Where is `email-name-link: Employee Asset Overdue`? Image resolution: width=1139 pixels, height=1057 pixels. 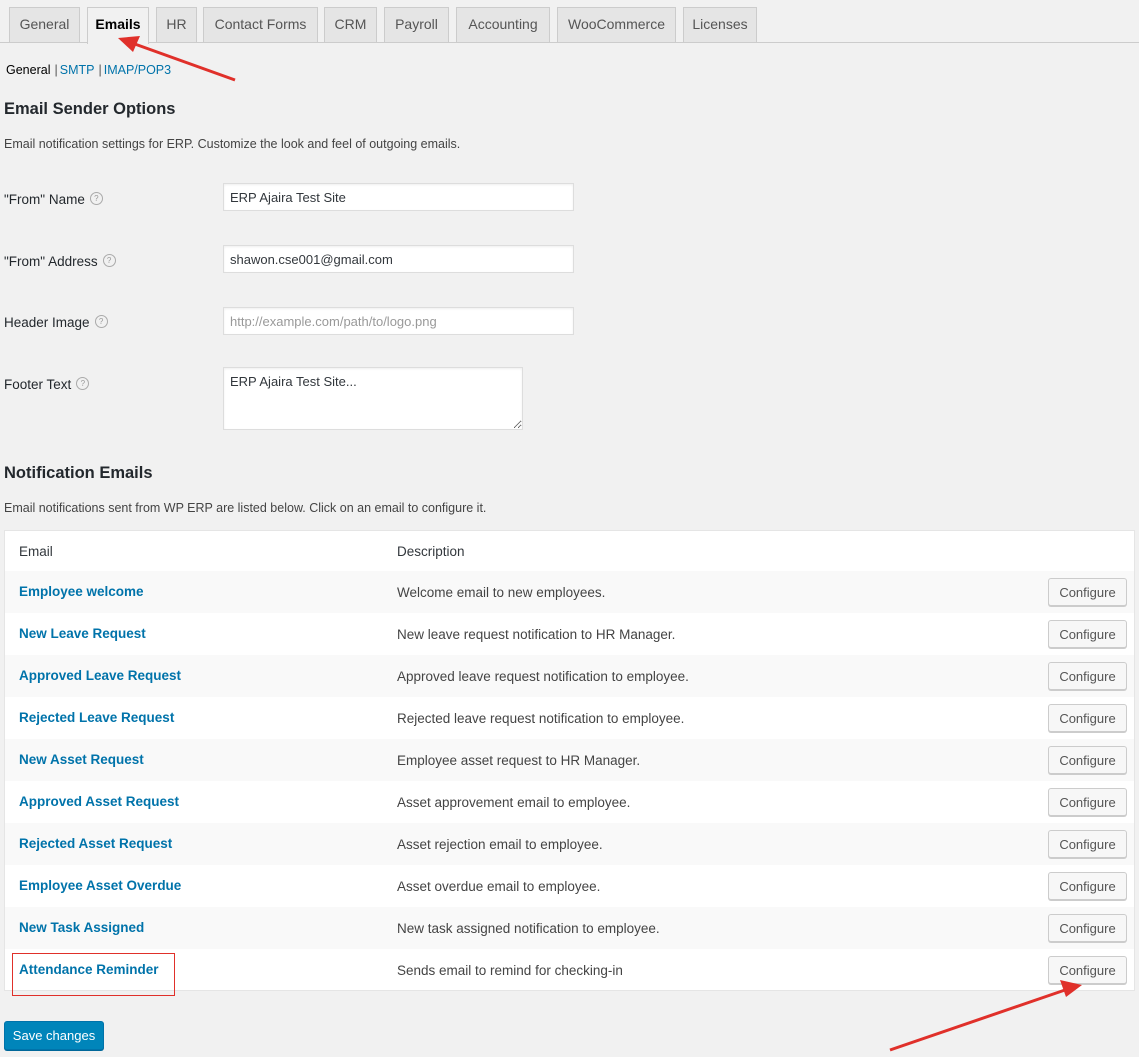 email-name-link: Employee Asset Overdue is located at coordinates (100, 885).